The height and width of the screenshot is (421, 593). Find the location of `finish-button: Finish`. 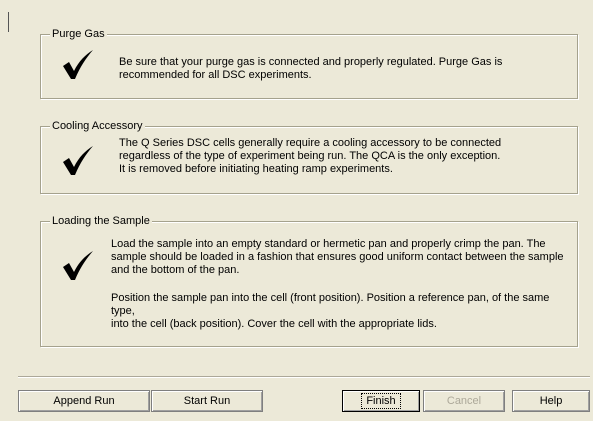

finish-button: Finish is located at coordinates (381, 401).